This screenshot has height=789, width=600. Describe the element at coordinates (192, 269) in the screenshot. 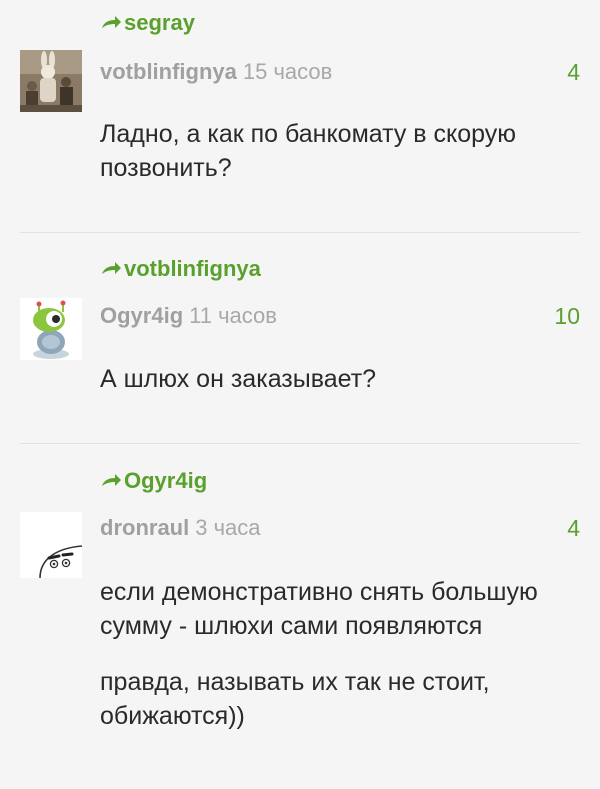

I see `reply-to-name: votblinfignya` at that location.